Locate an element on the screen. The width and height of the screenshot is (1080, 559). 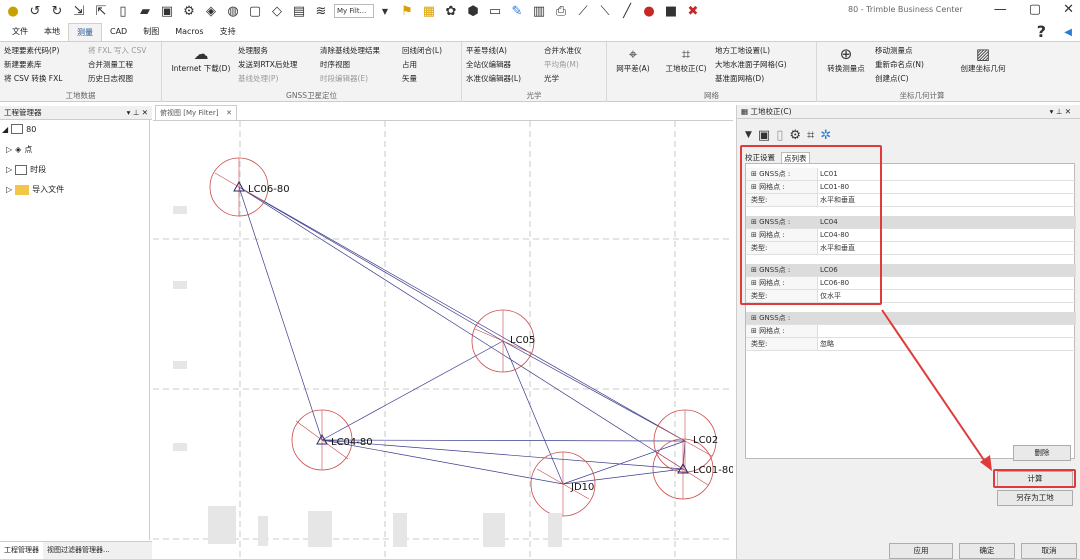
save-icon: ▣ is located at coordinates (167, 11).